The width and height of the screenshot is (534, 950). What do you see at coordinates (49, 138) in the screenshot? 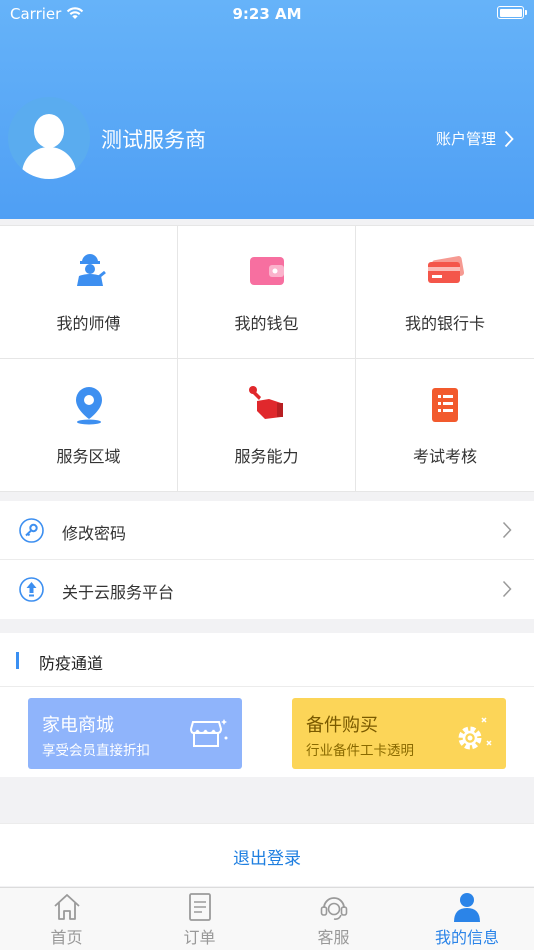
I see `avatar` at bounding box center [49, 138].